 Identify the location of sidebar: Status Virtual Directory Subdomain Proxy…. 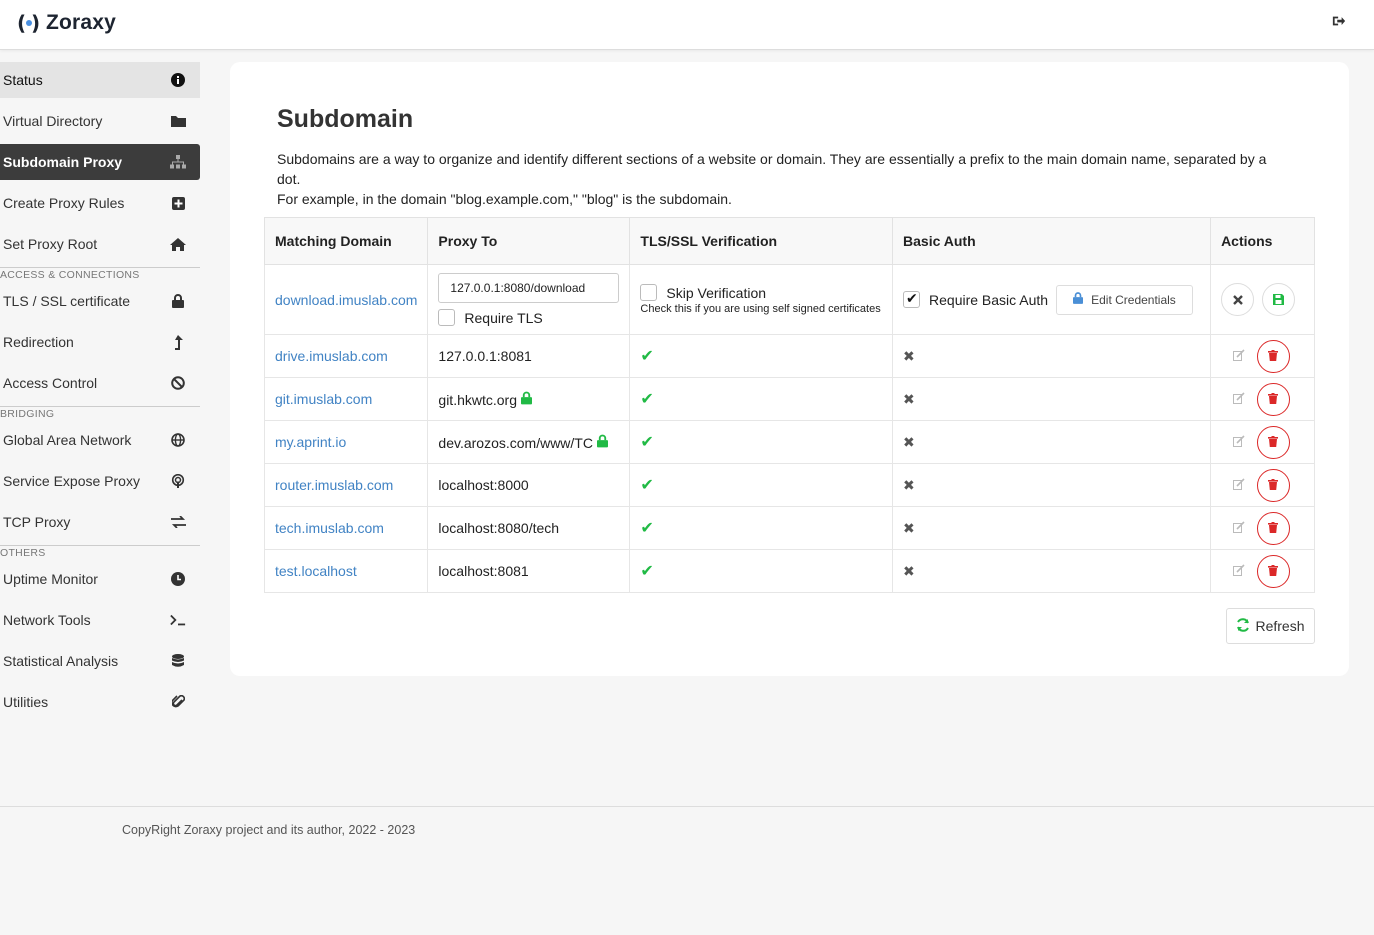
(100, 393).